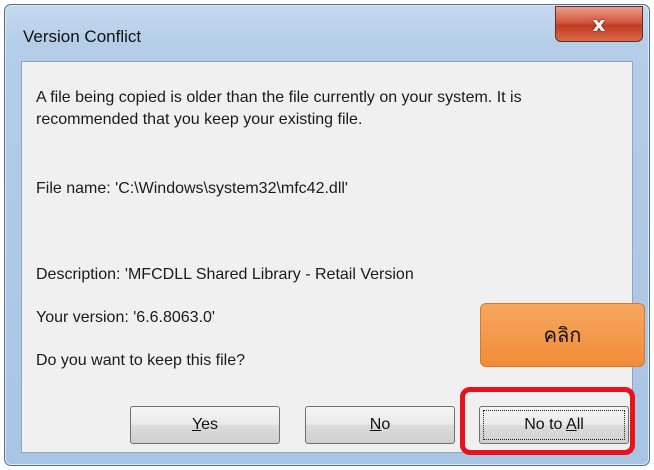 The image size is (654, 470). I want to click on keep-file-question: Do you want to keep this file?, so click(141, 360).